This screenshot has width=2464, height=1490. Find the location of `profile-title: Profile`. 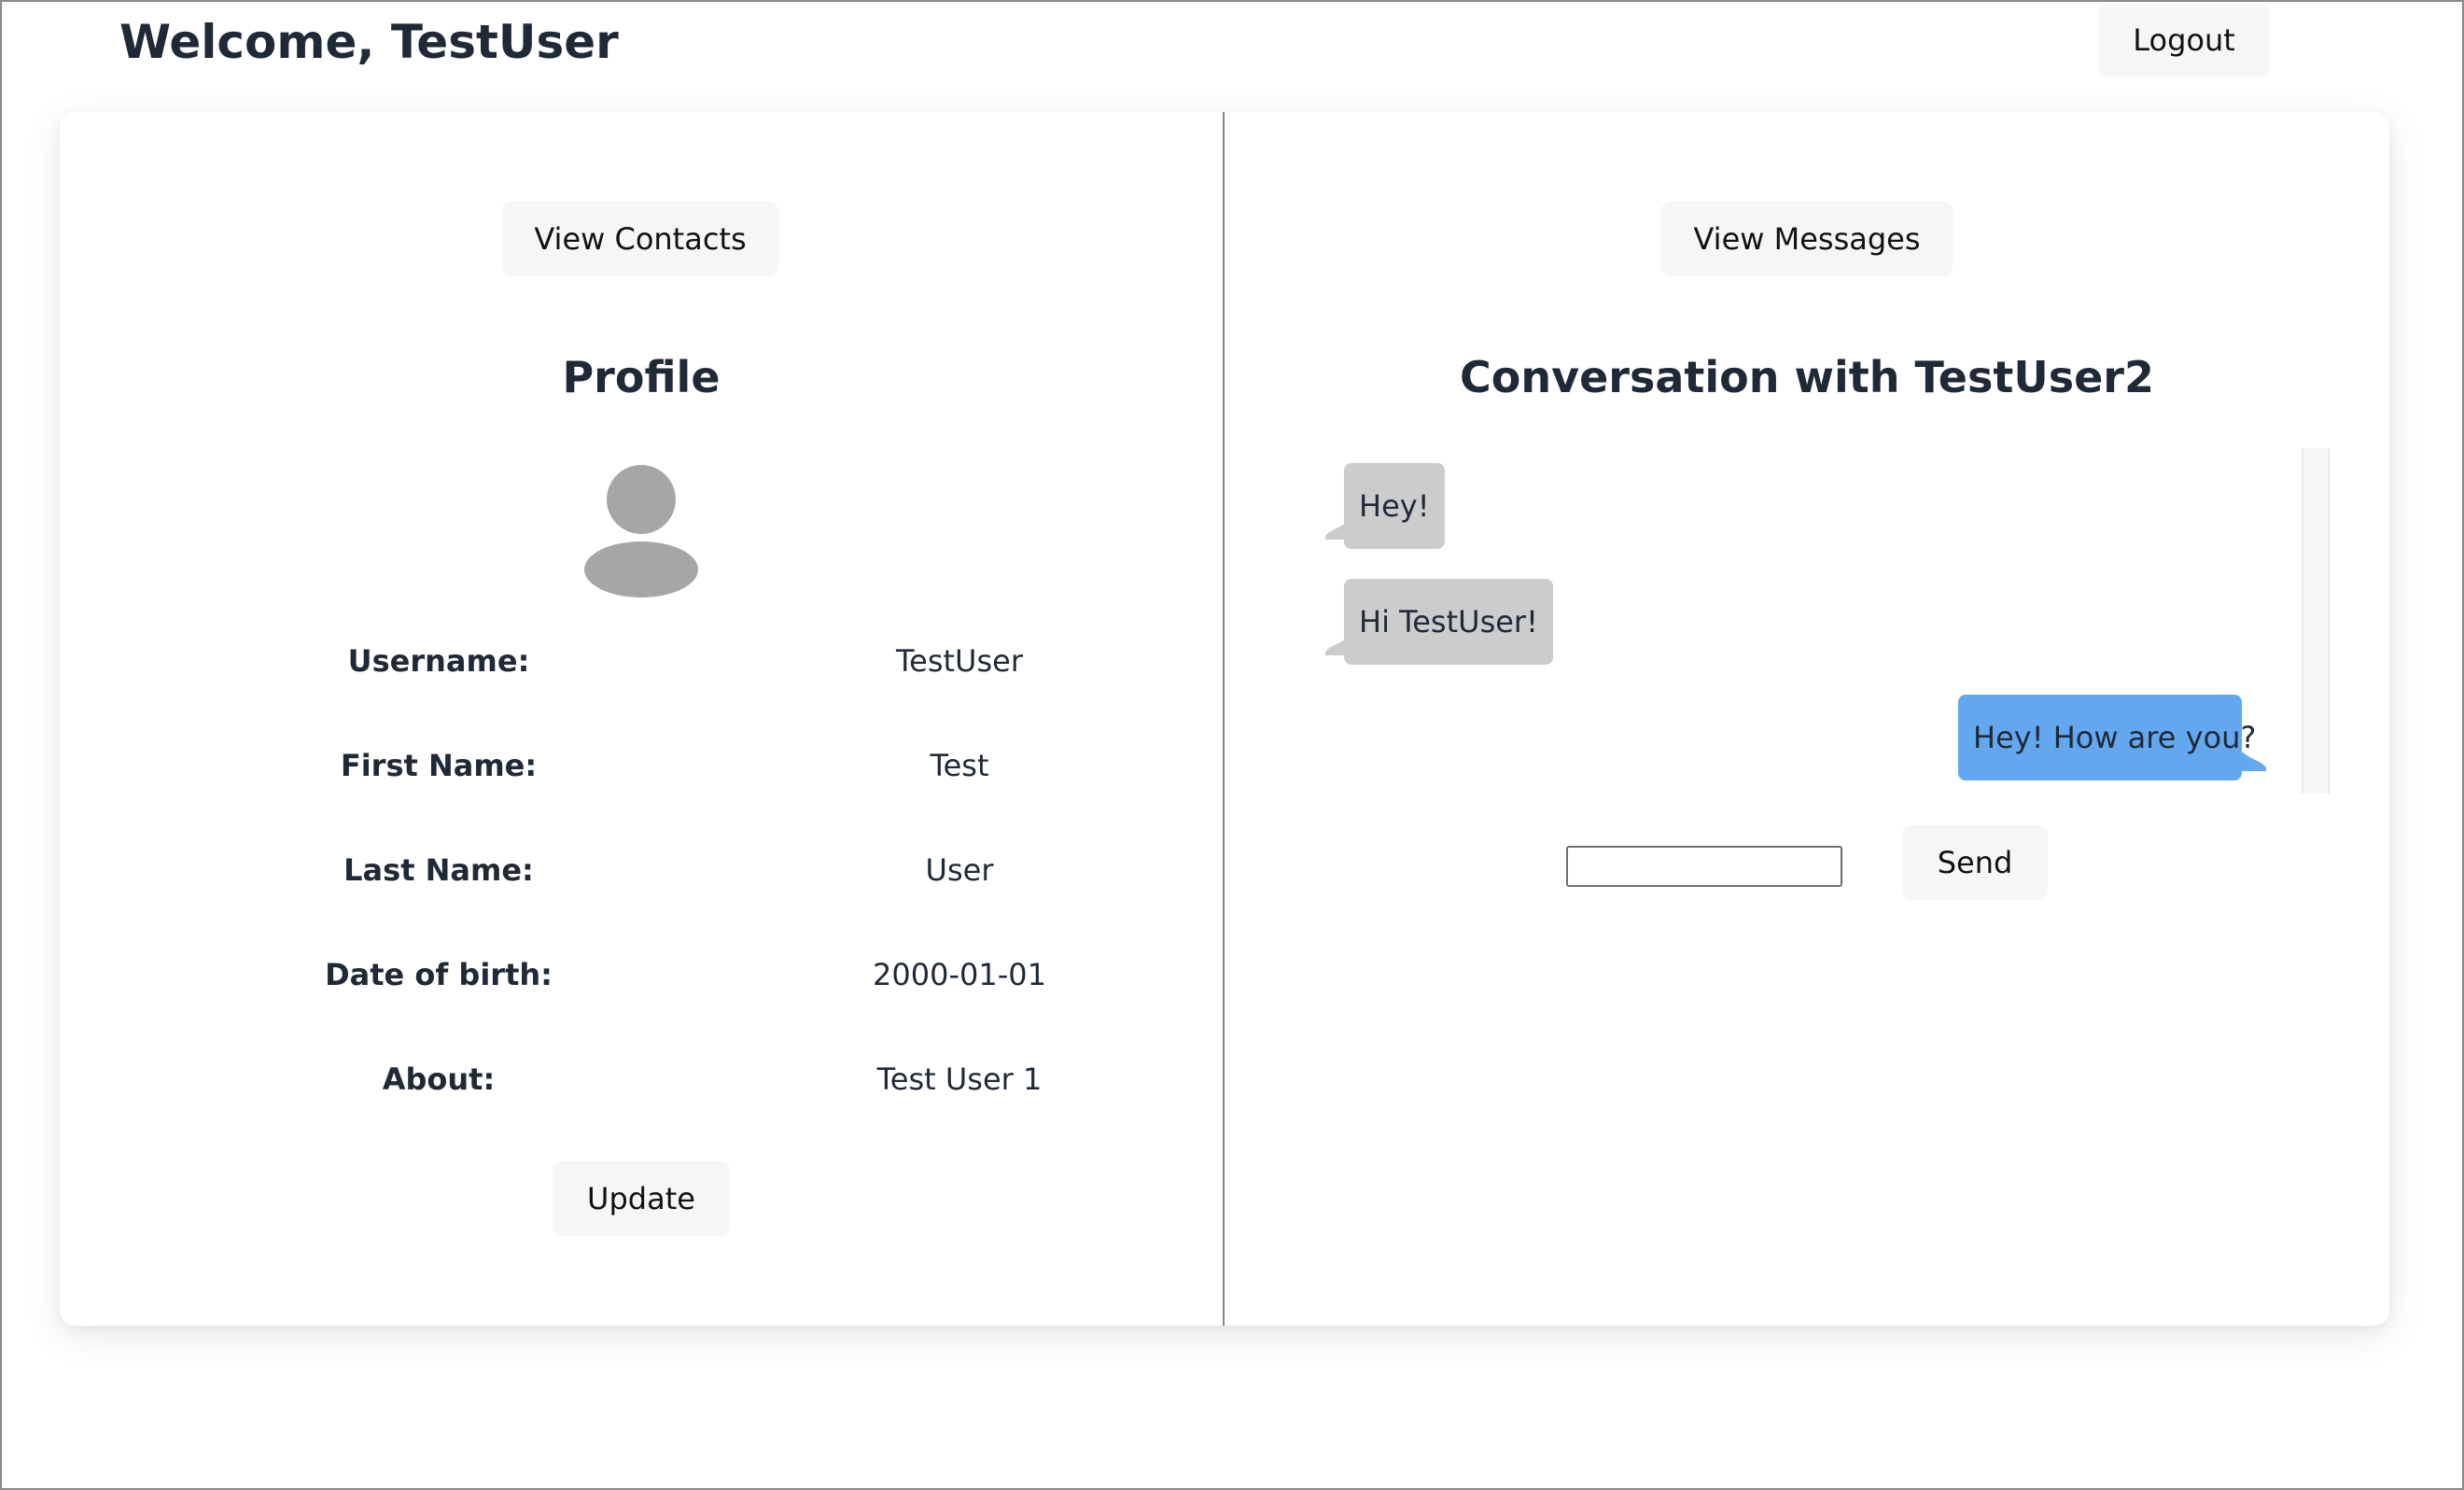

profile-title: Profile is located at coordinates (641, 377).